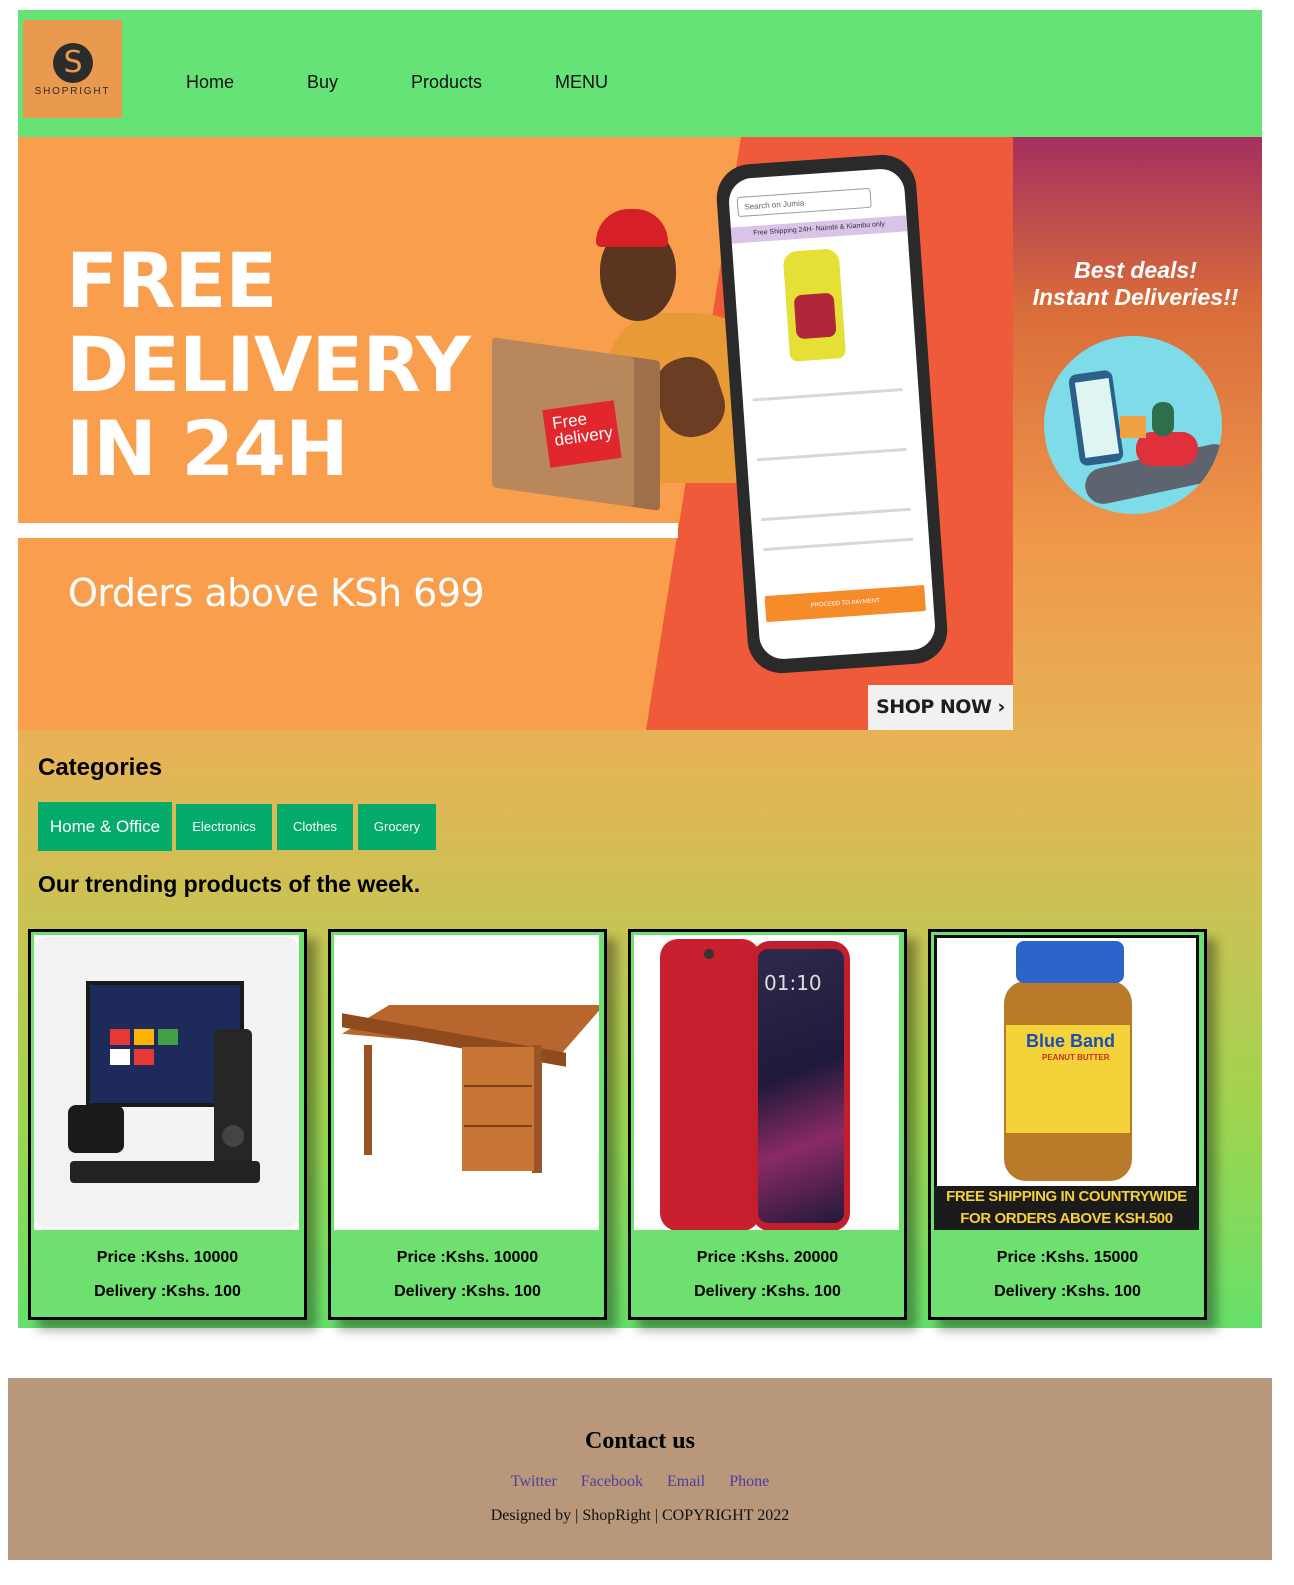 The image size is (1294, 1585). What do you see at coordinates (315, 827) in the screenshot?
I see `category-clothes: Clothes` at bounding box center [315, 827].